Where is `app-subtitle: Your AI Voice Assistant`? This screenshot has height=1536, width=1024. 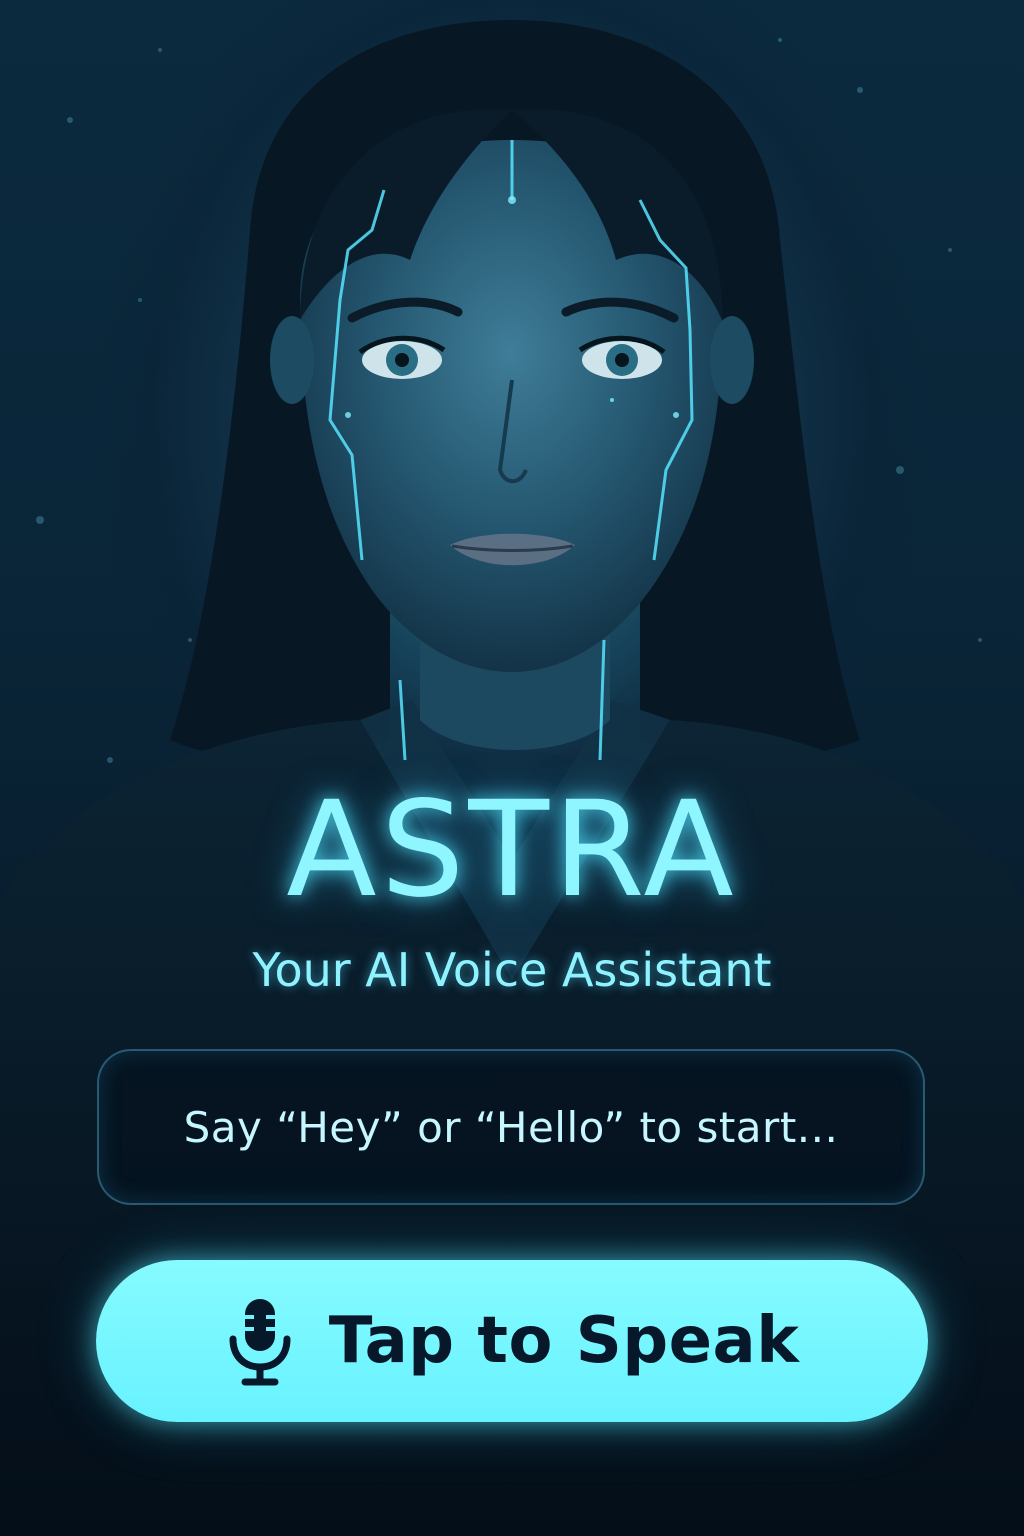
app-subtitle: Your AI Voice Assistant is located at coordinates (512, 970).